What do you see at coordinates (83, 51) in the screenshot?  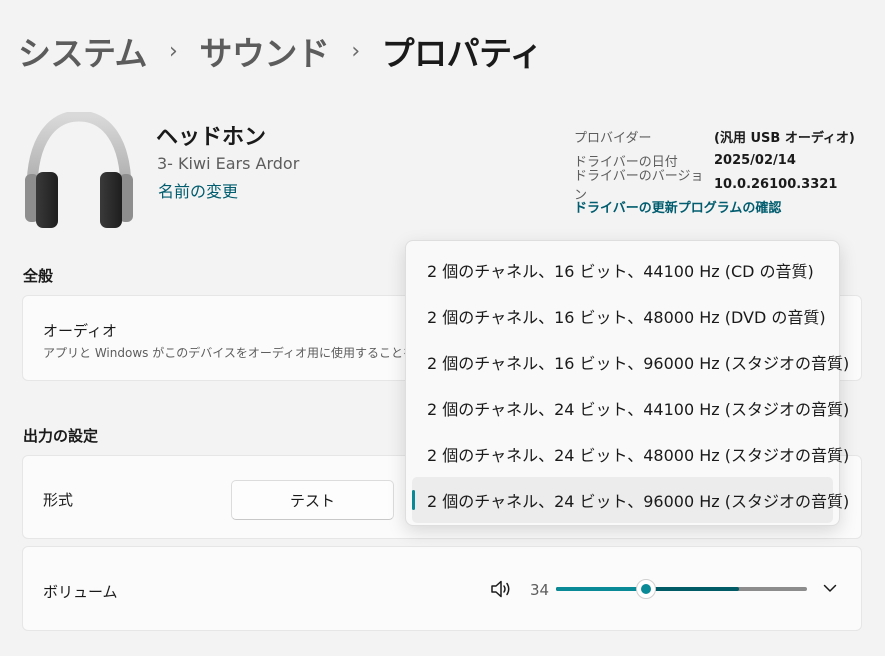 I see `breadcrumb-system: システム` at bounding box center [83, 51].